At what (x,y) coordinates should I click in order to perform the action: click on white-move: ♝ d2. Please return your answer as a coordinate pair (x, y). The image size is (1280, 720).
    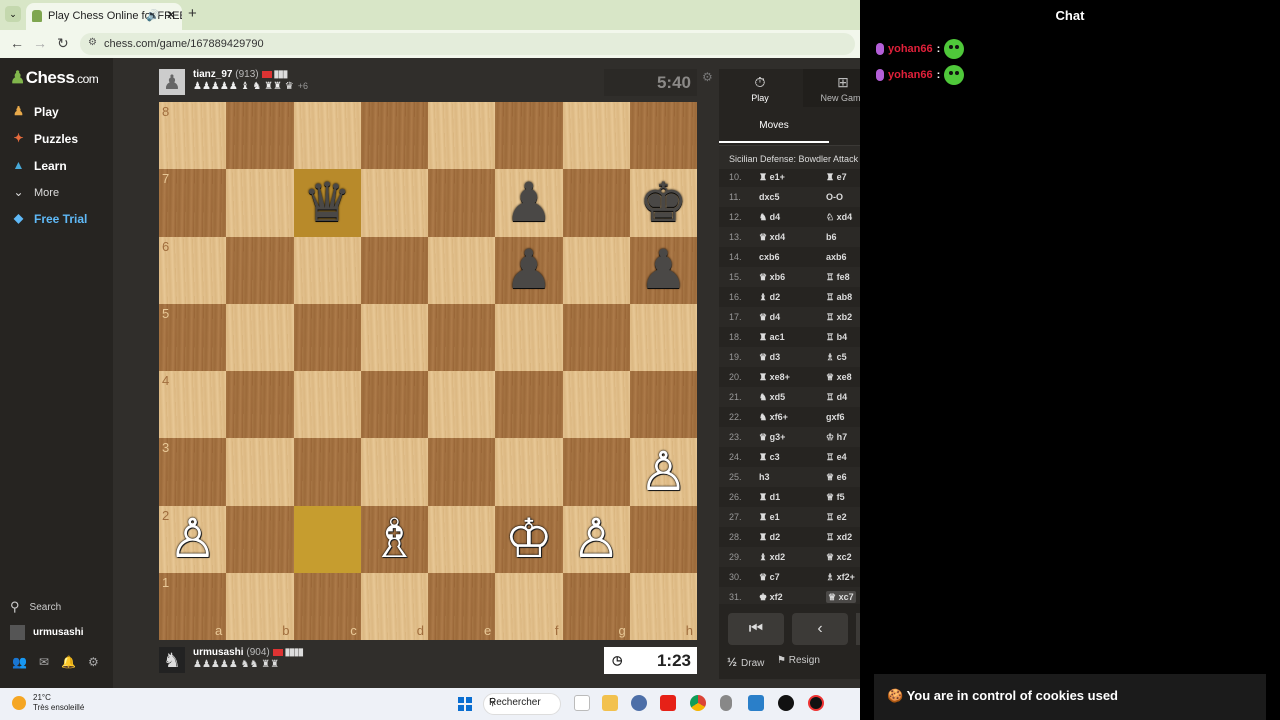
    Looking at the image, I should click on (792, 297).